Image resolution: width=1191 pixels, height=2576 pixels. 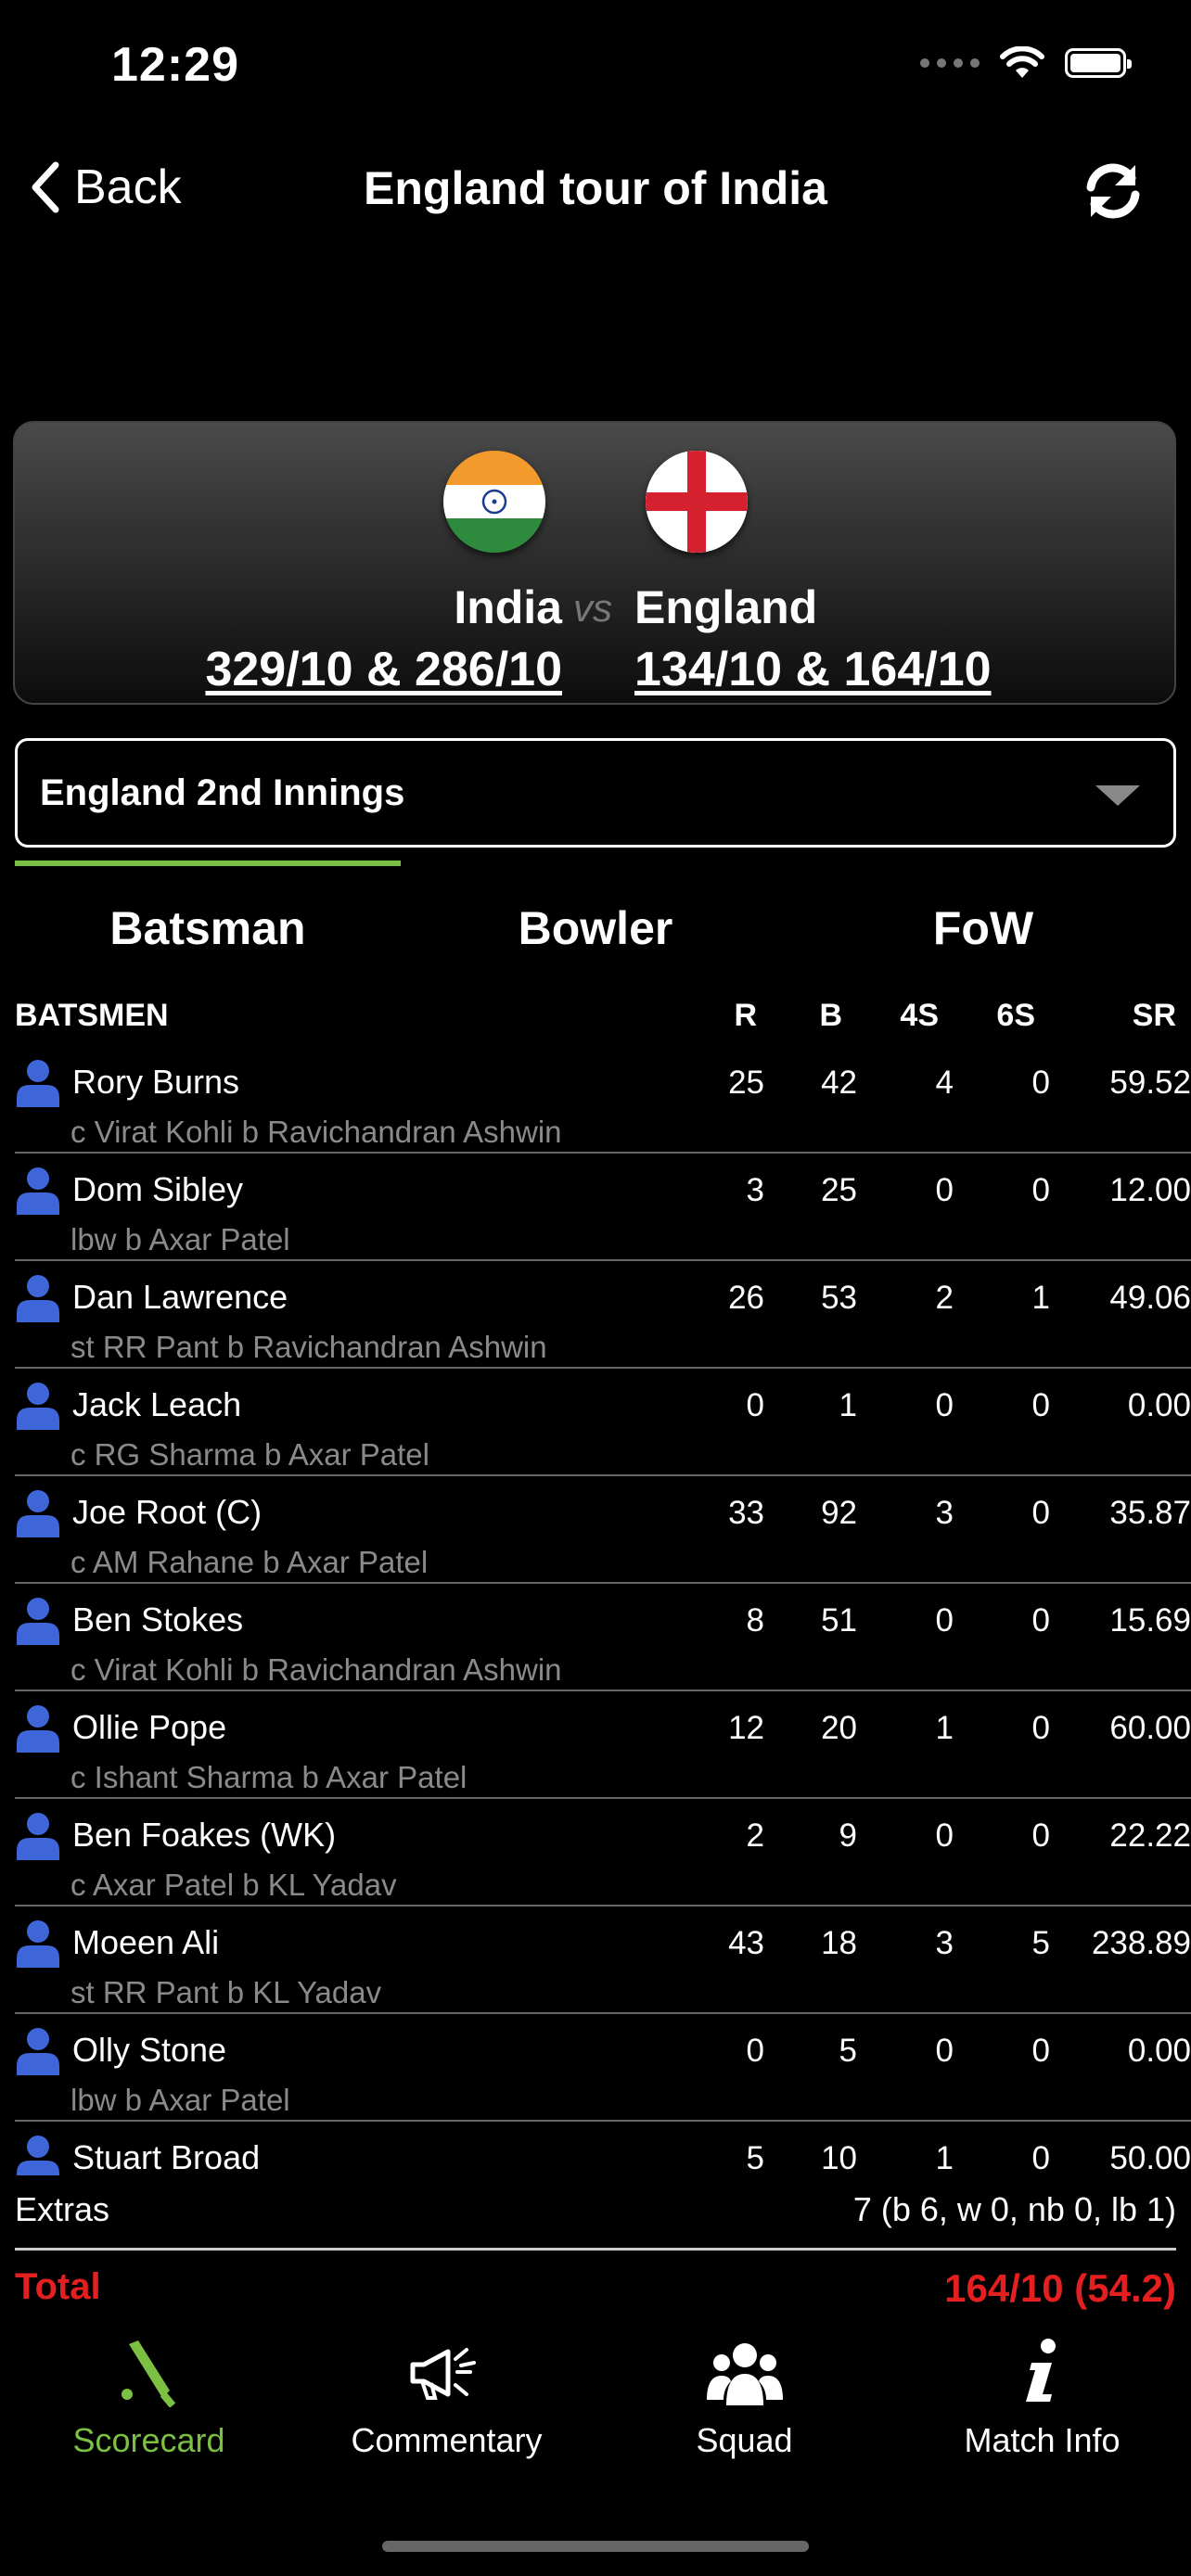 What do you see at coordinates (839, 1513) in the screenshot?
I see `balls-value: 92` at bounding box center [839, 1513].